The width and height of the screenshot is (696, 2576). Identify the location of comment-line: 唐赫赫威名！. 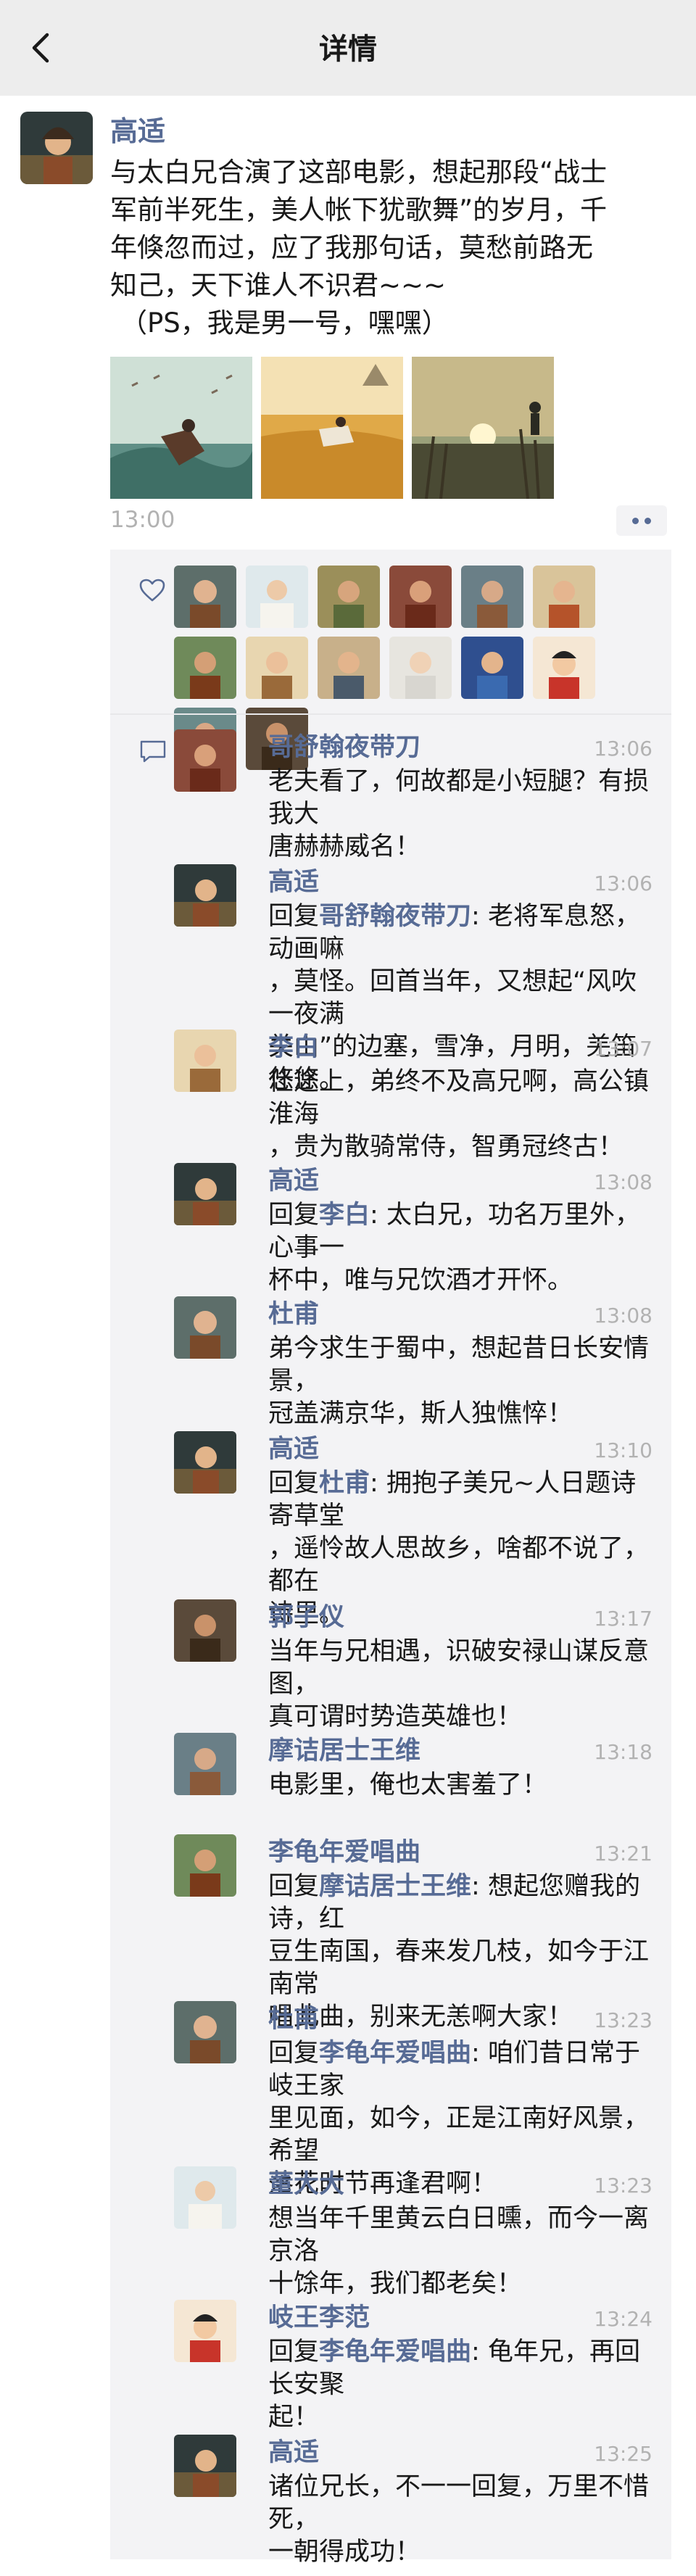
(344, 847).